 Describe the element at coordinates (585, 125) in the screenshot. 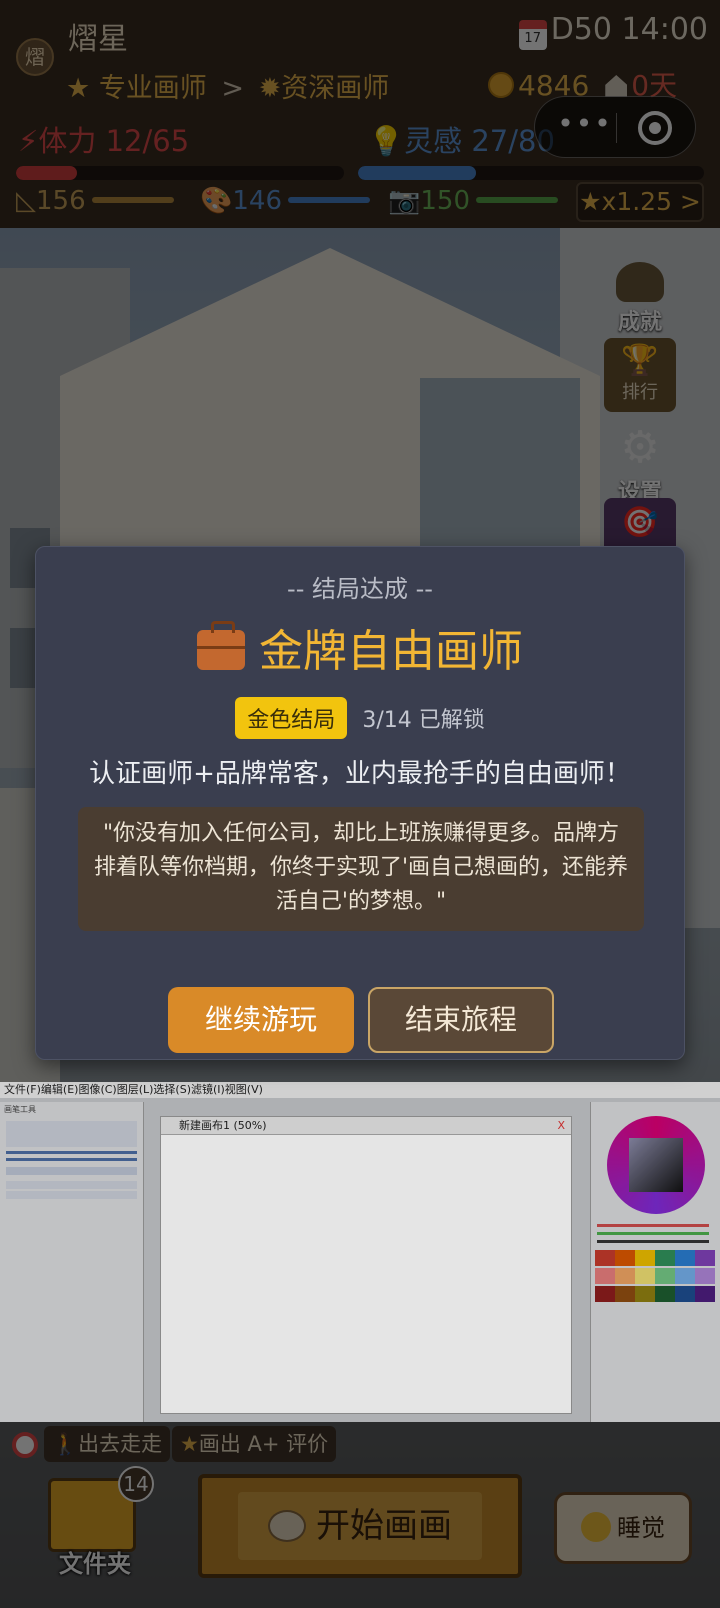

I see `more-icon: •••` at that location.